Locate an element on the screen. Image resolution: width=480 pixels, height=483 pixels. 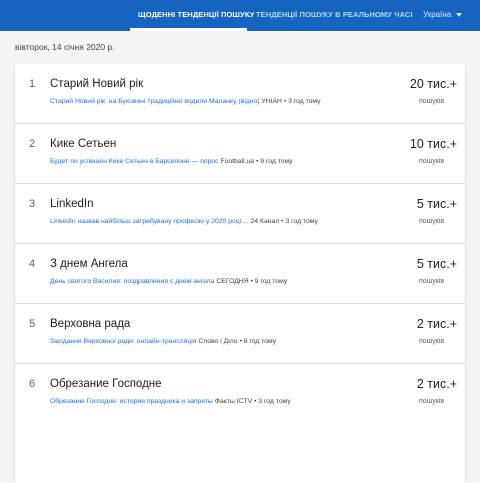
trend-rank: 5 is located at coordinates (32, 324).